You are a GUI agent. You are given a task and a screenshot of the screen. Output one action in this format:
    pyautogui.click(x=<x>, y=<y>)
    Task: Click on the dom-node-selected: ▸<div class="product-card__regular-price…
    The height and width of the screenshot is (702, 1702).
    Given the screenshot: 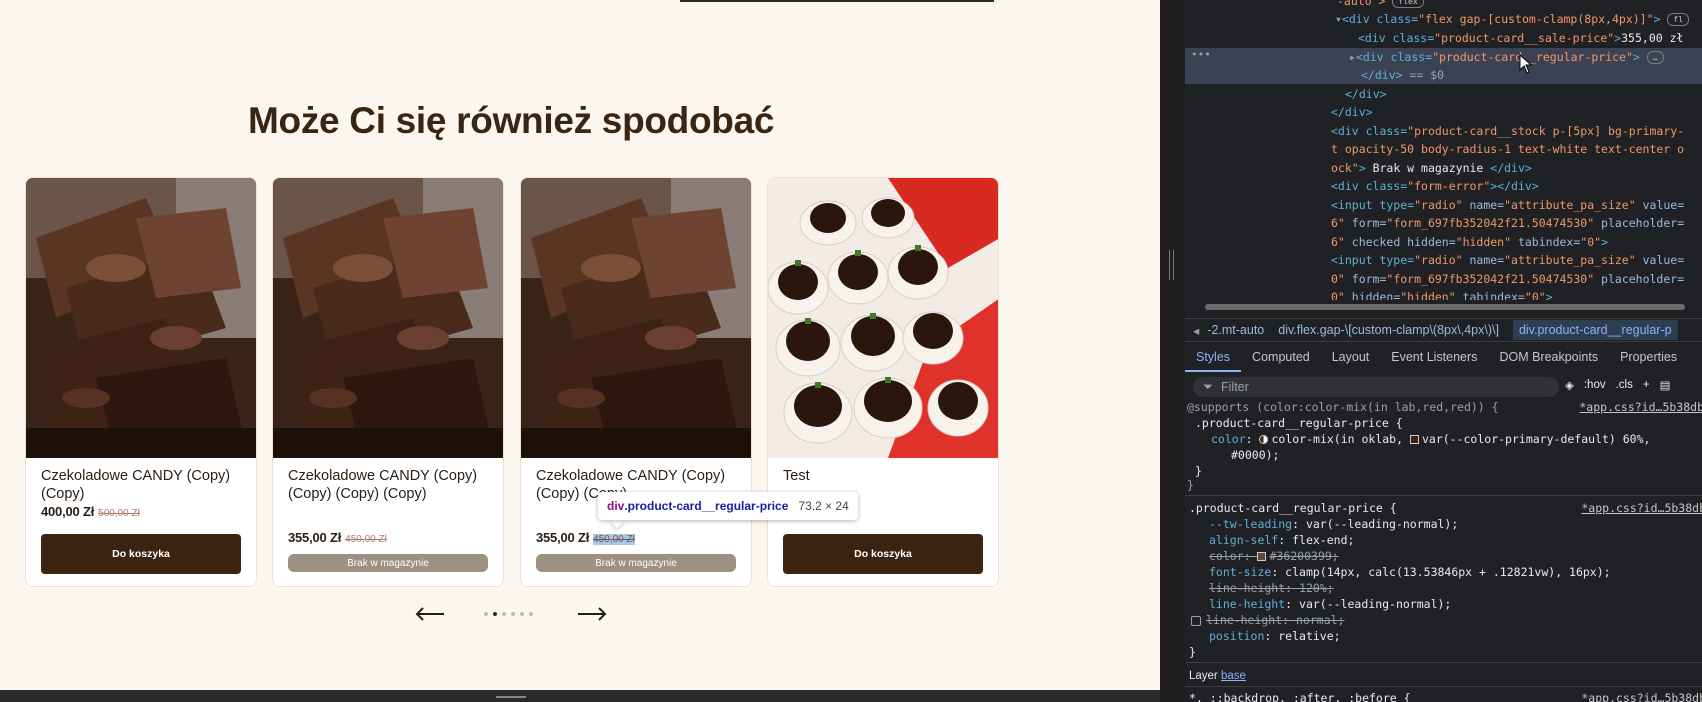 What is the action you would take?
    pyautogui.click(x=1443, y=57)
    